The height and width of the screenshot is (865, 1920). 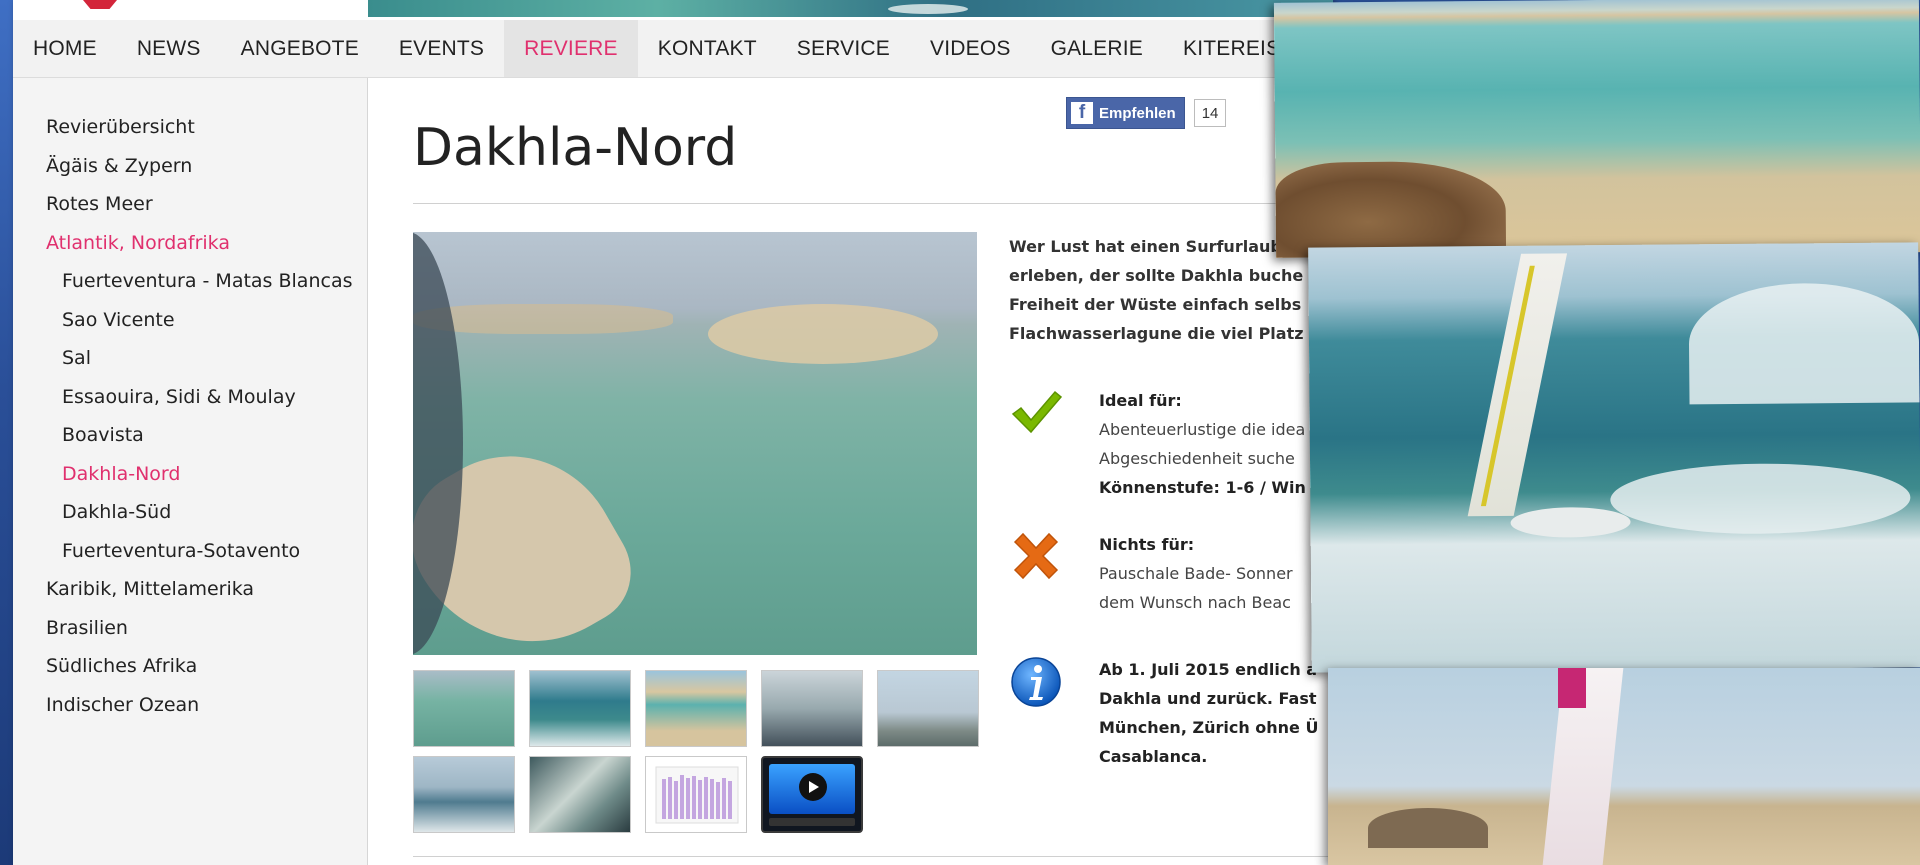 I want to click on play-icon, so click(x=813, y=787).